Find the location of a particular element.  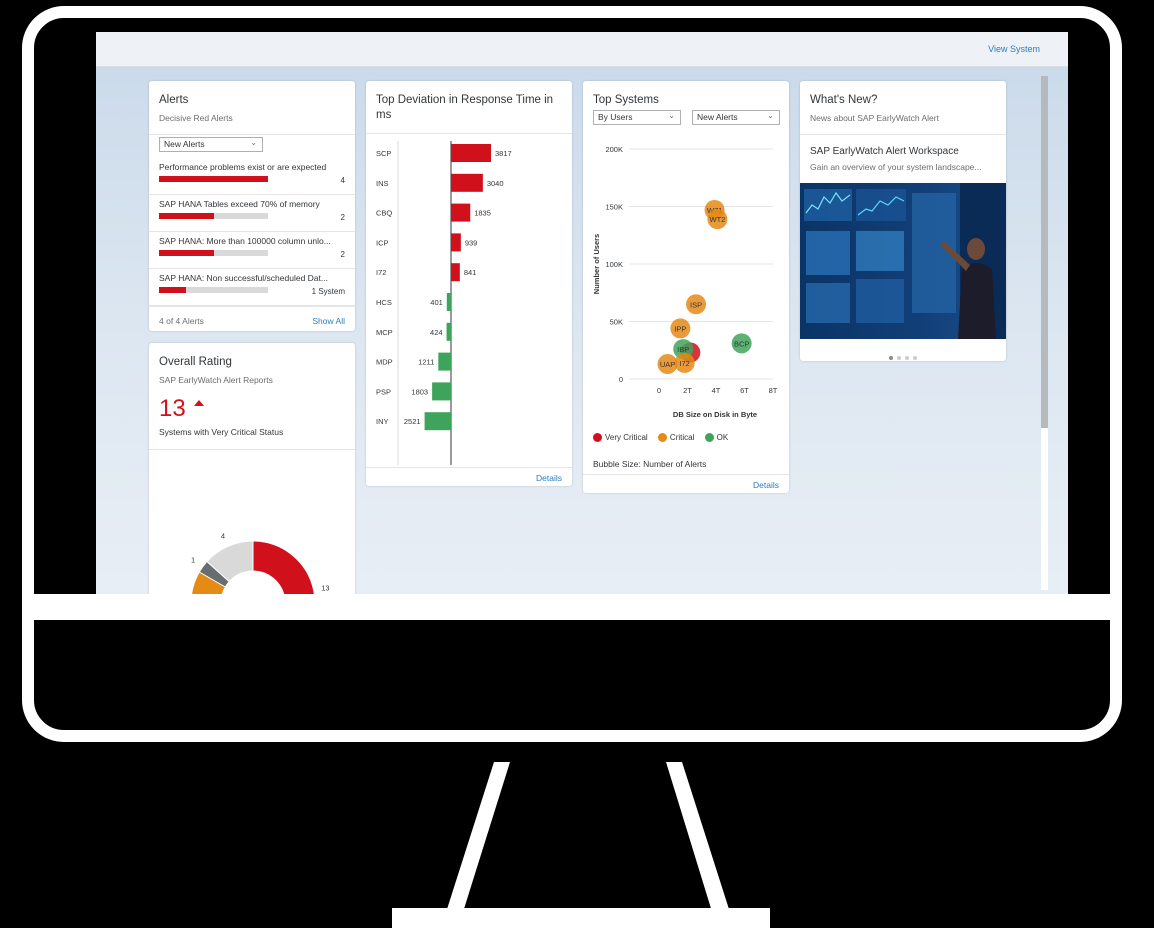

value-label: 401 is located at coordinates (436, 302).